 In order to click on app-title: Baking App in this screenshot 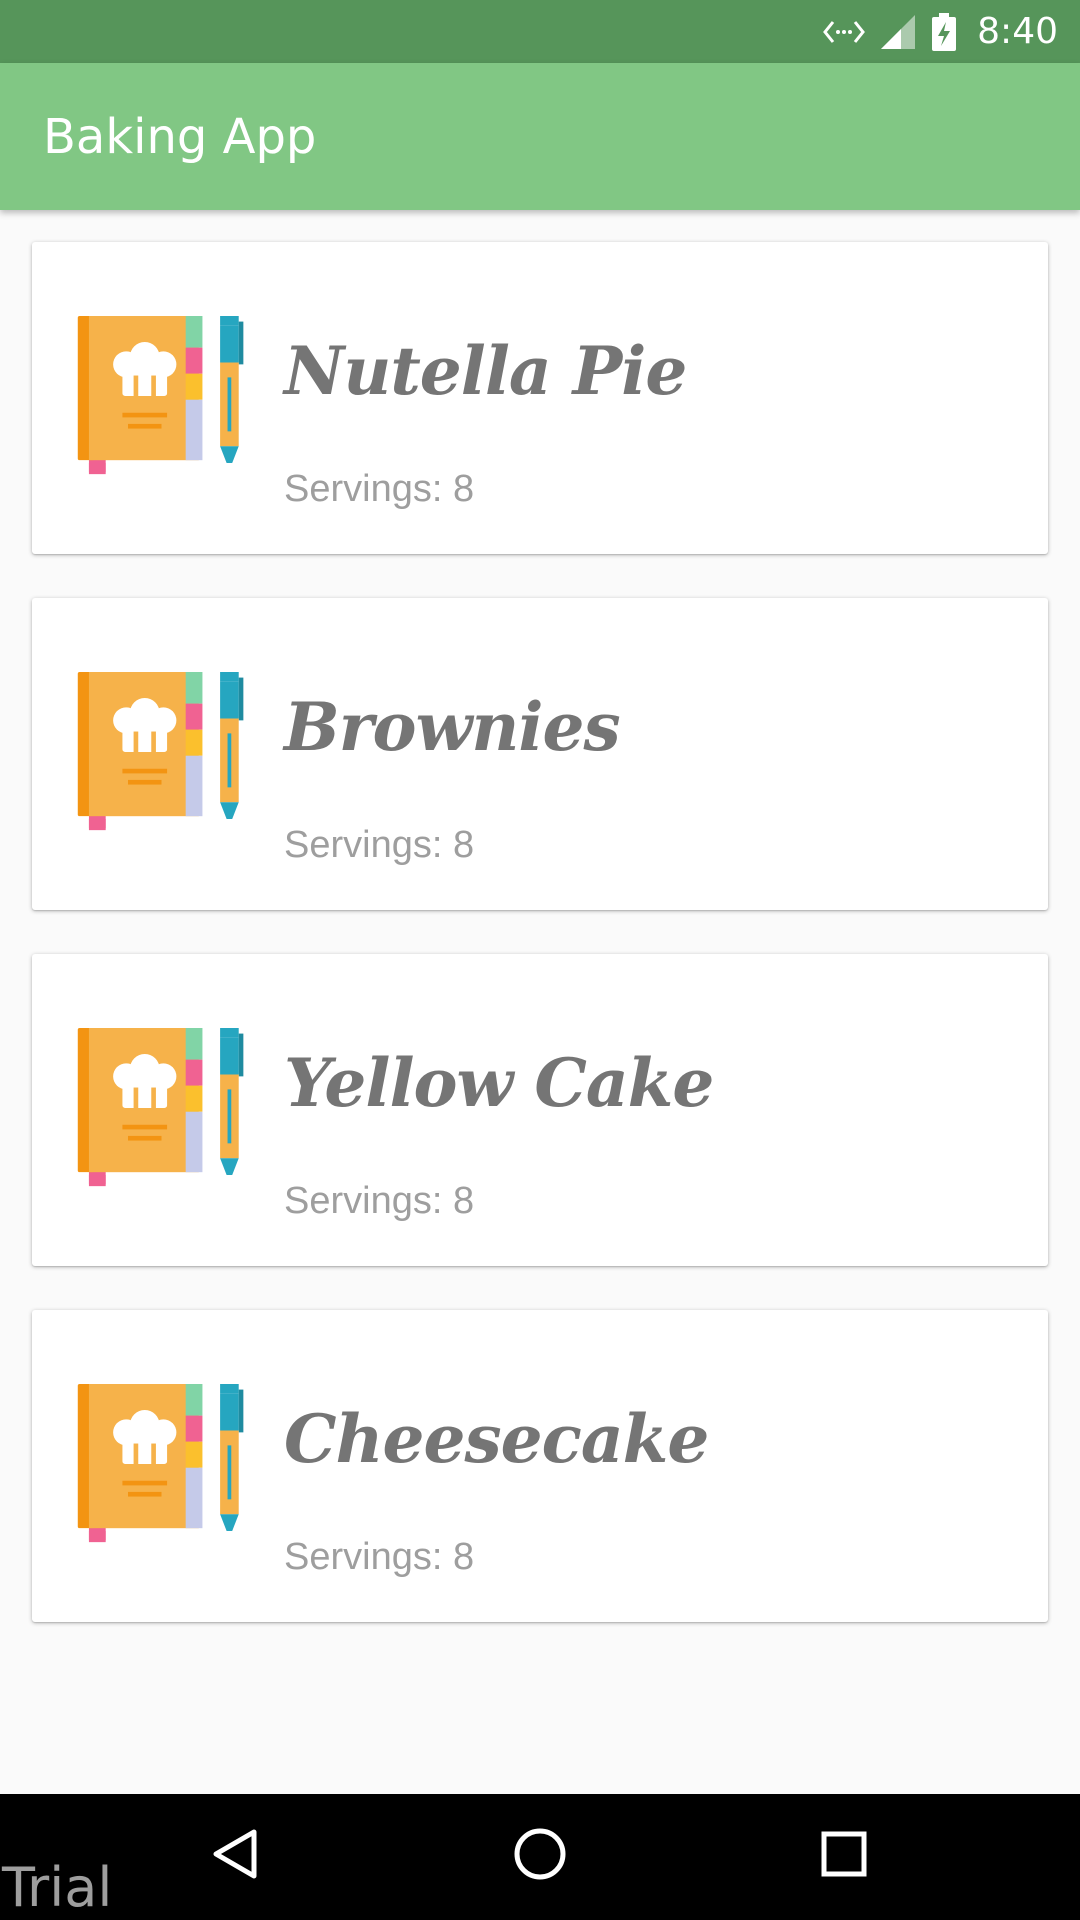, I will do `click(180, 136)`.